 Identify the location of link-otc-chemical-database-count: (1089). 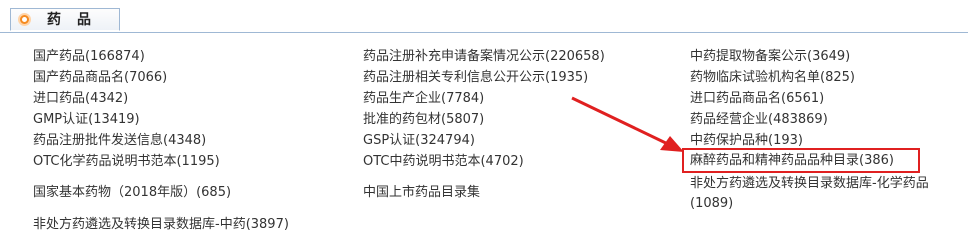
(711, 204).